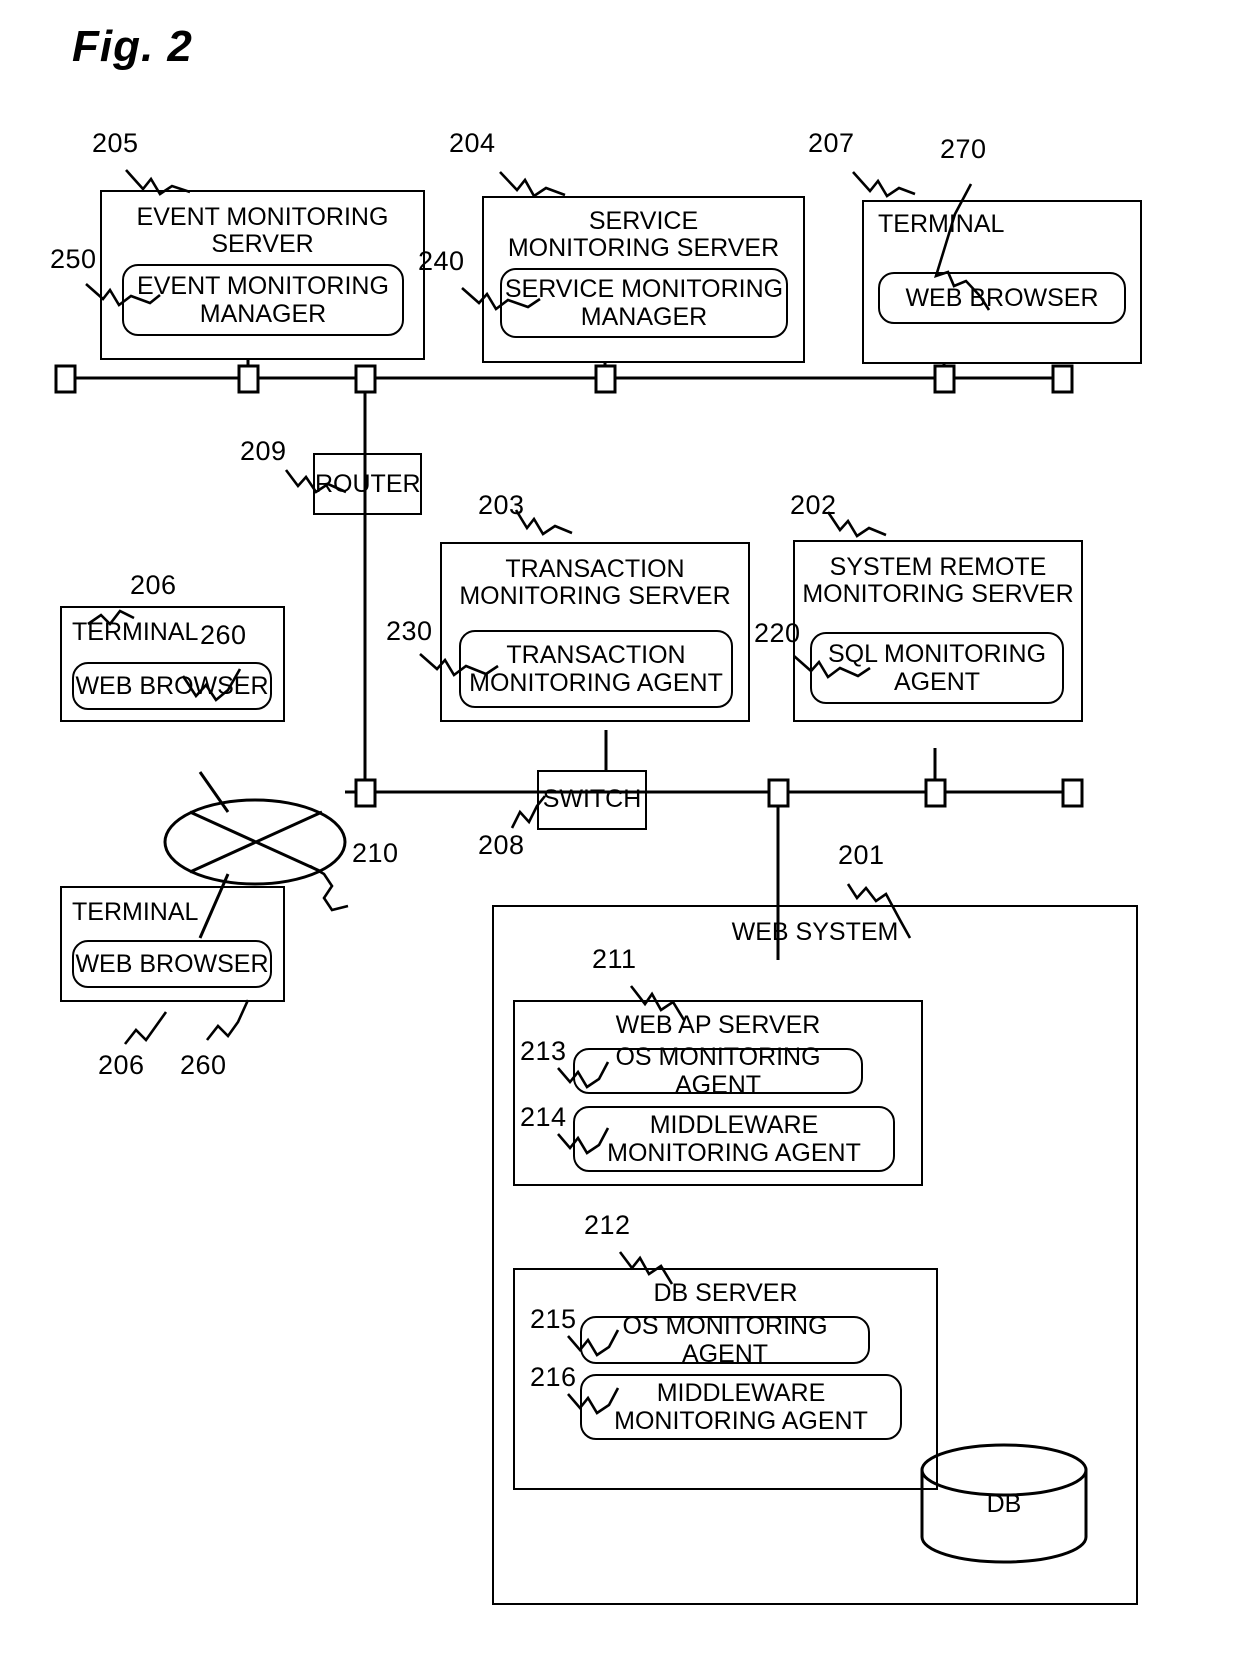 The height and width of the screenshot is (1663, 1240). I want to click on leader-260-bottom, so click(227, 1020).